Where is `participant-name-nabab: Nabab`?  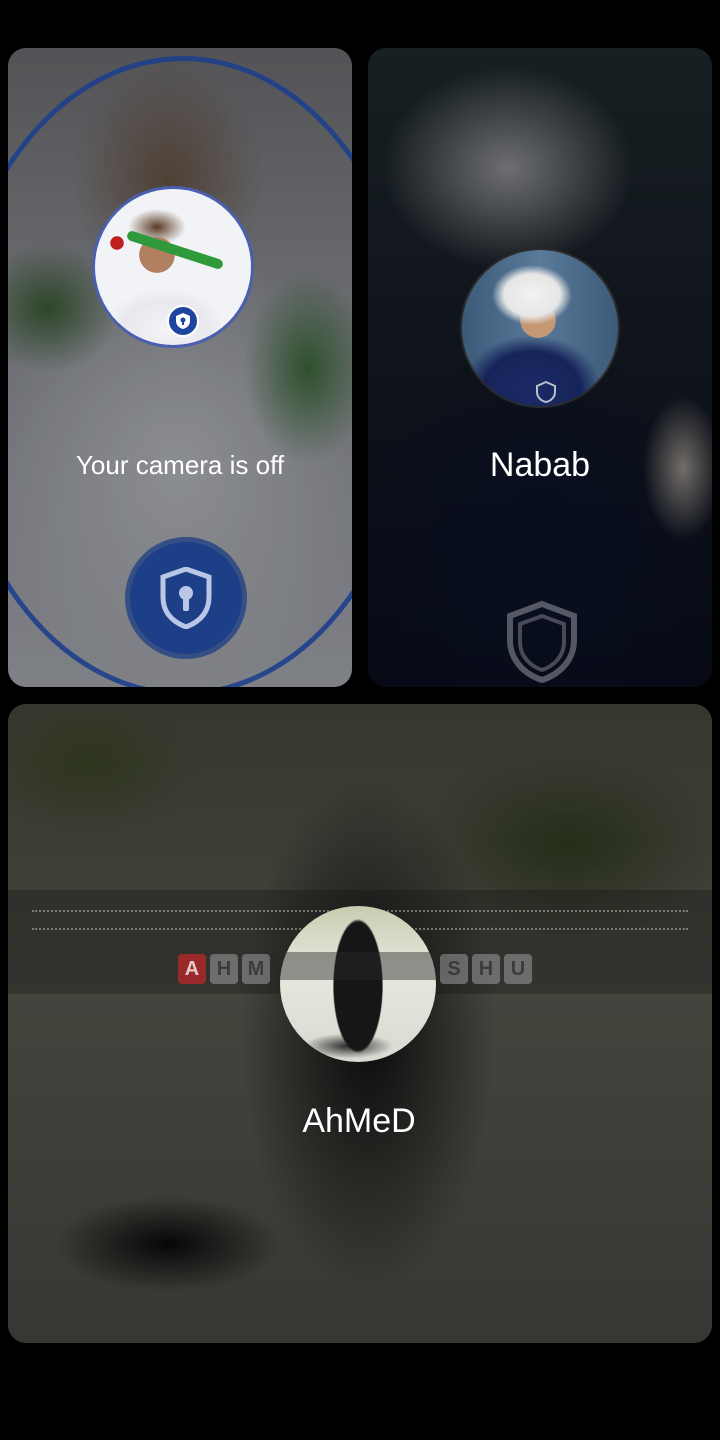 participant-name-nabab: Nabab is located at coordinates (540, 465).